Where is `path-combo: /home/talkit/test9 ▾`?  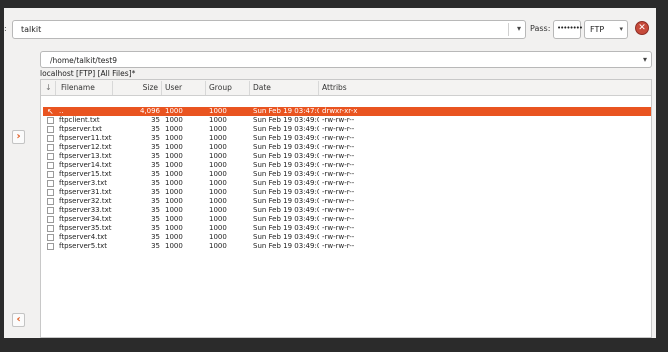 path-combo: /home/talkit/test9 ▾ is located at coordinates (346, 59).